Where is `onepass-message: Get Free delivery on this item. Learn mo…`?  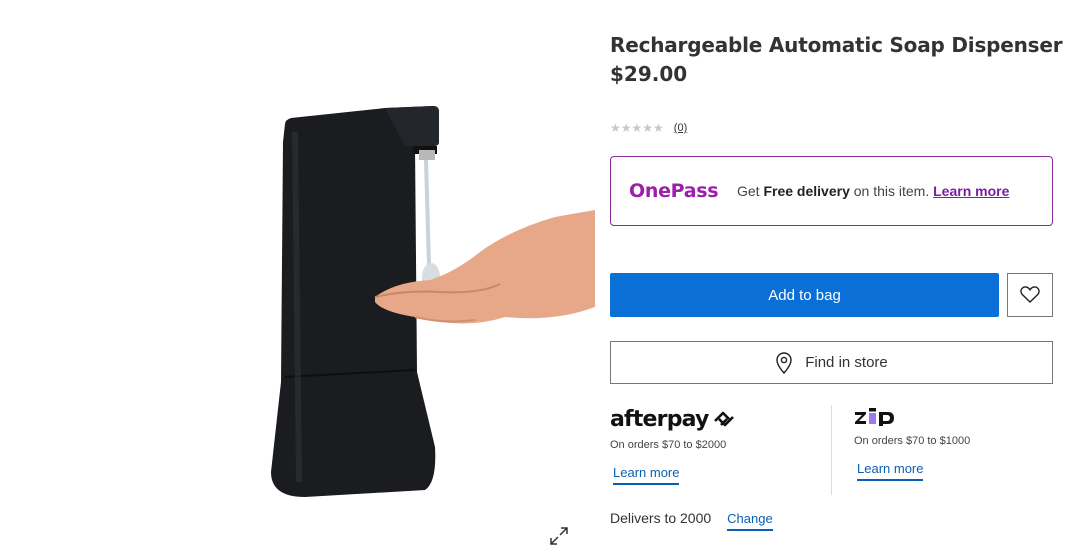 onepass-message: Get Free delivery on this item. Learn mo… is located at coordinates (882, 191).